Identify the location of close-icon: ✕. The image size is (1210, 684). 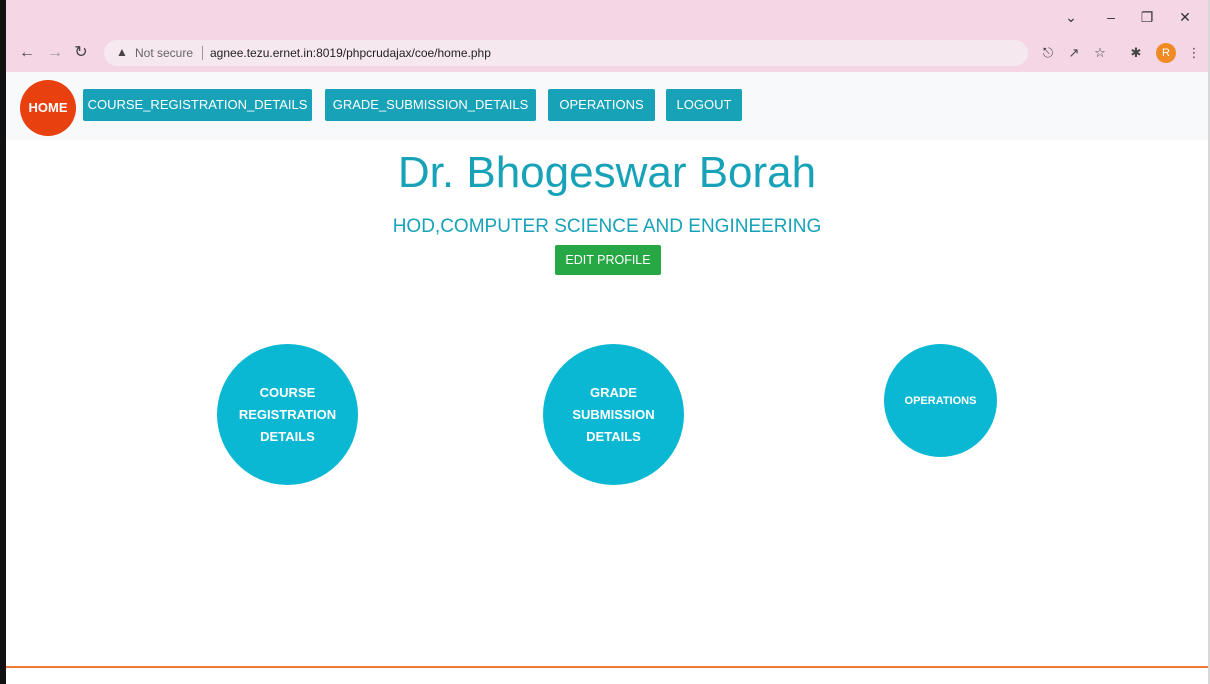
(1185, 17).